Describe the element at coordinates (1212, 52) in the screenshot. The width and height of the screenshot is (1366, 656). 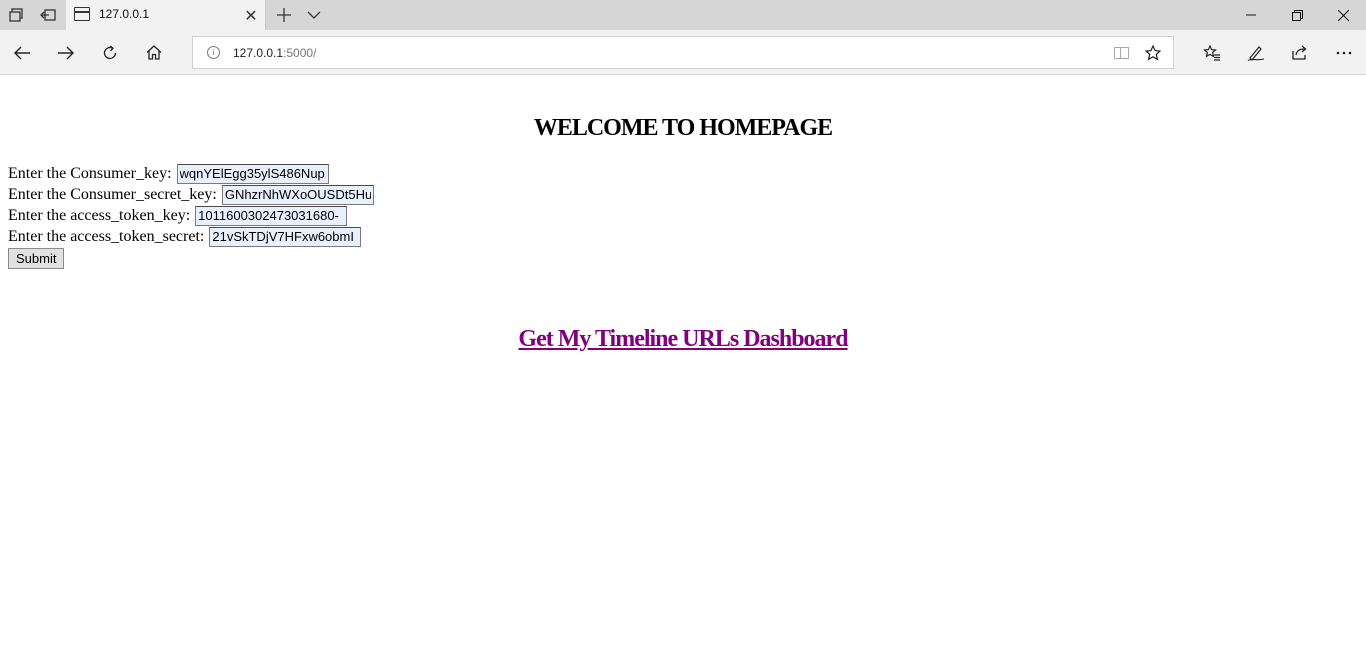
I see `favorites-hub-icon` at that location.